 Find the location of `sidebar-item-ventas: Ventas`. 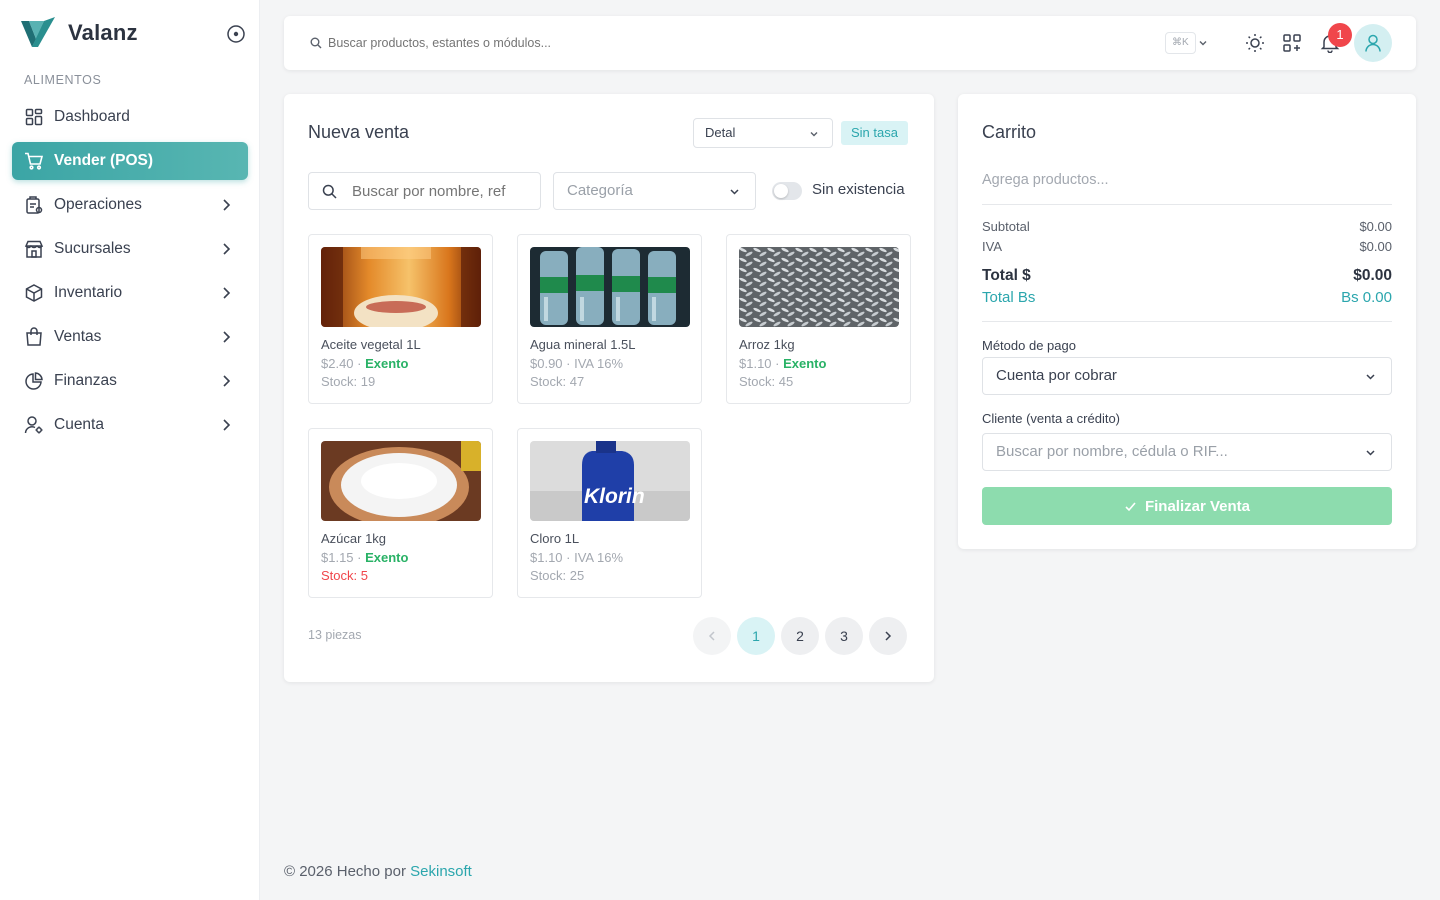

sidebar-item-ventas: Ventas is located at coordinates (130, 337).